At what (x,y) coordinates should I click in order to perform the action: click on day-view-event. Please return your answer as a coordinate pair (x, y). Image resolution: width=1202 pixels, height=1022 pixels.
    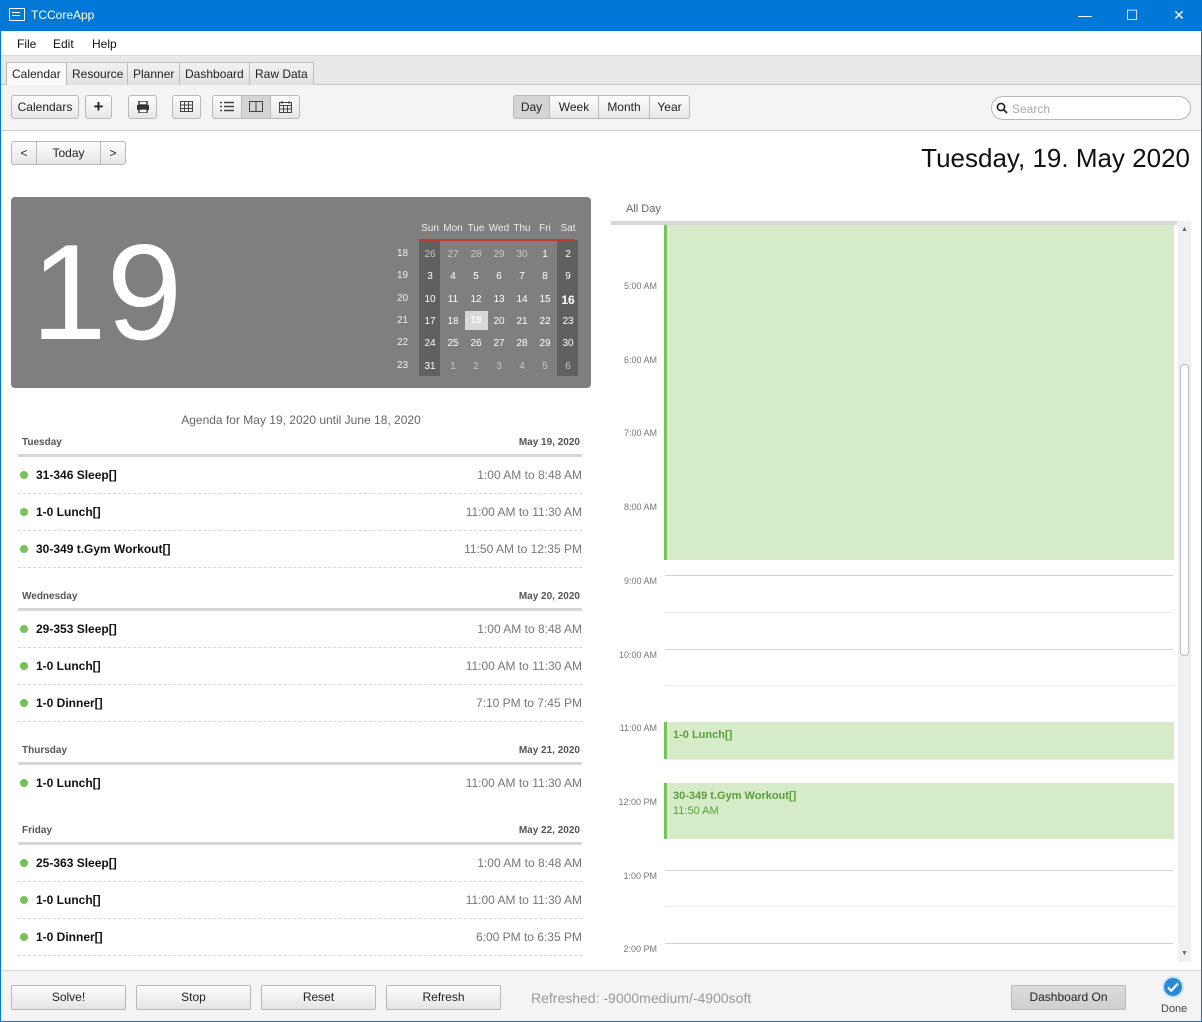
    Looking at the image, I should click on (919, 393).